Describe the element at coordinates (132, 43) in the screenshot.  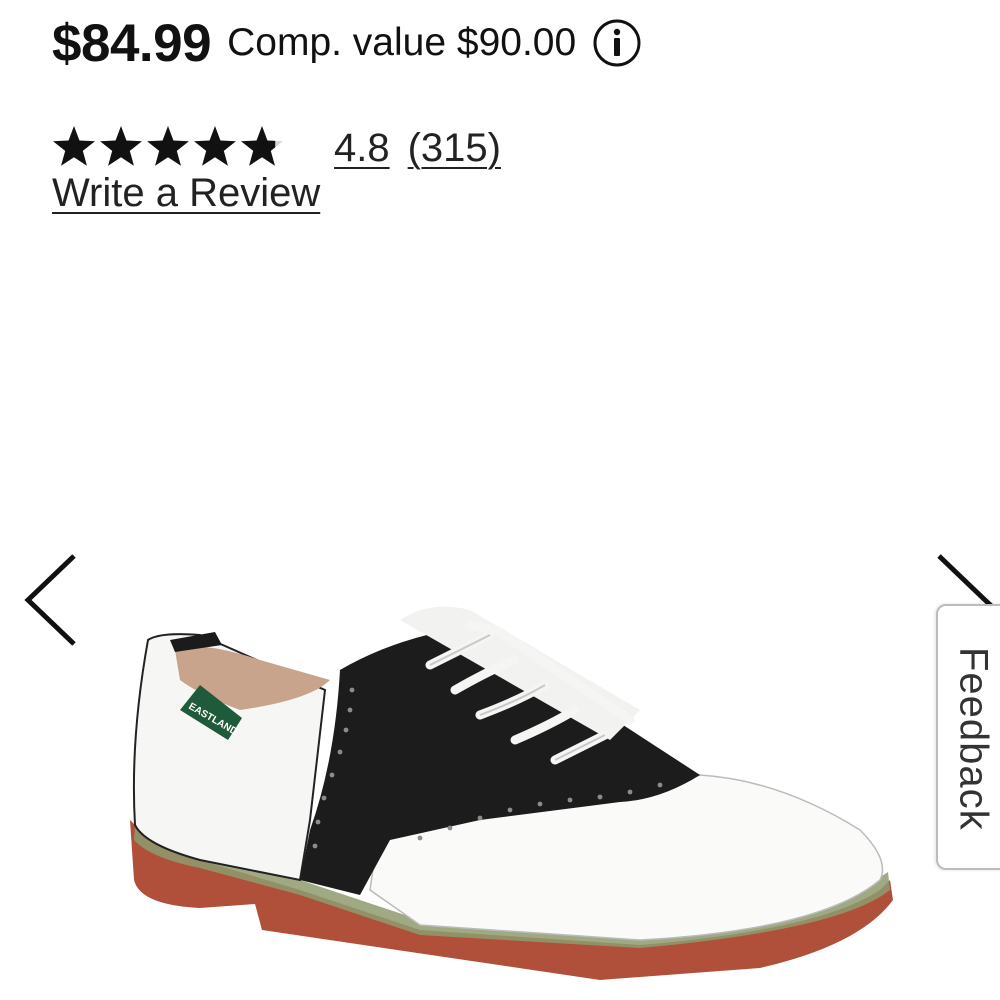
I see `product-price: $84.99` at that location.